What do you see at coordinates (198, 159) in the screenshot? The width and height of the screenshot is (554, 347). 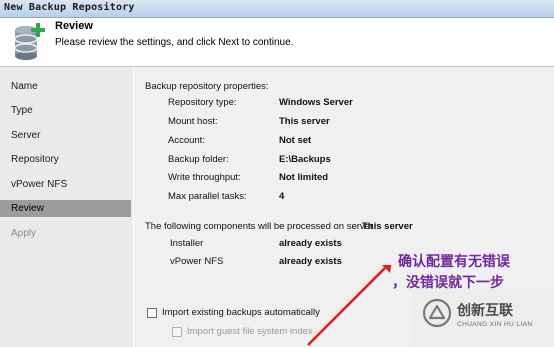 I see `property-label: Backup folder:` at bounding box center [198, 159].